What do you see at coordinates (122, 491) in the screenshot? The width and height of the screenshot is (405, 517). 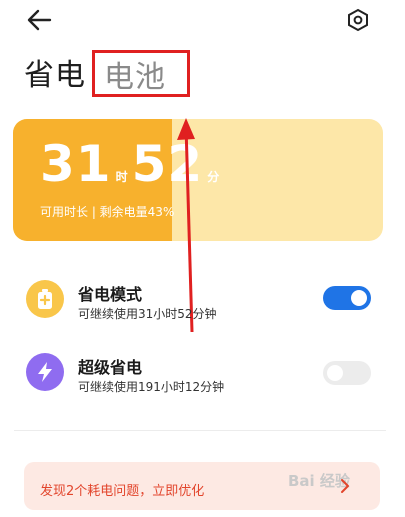 I see `optimization-banner-text: 发现2个耗电问题，立即优化` at bounding box center [122, 491].